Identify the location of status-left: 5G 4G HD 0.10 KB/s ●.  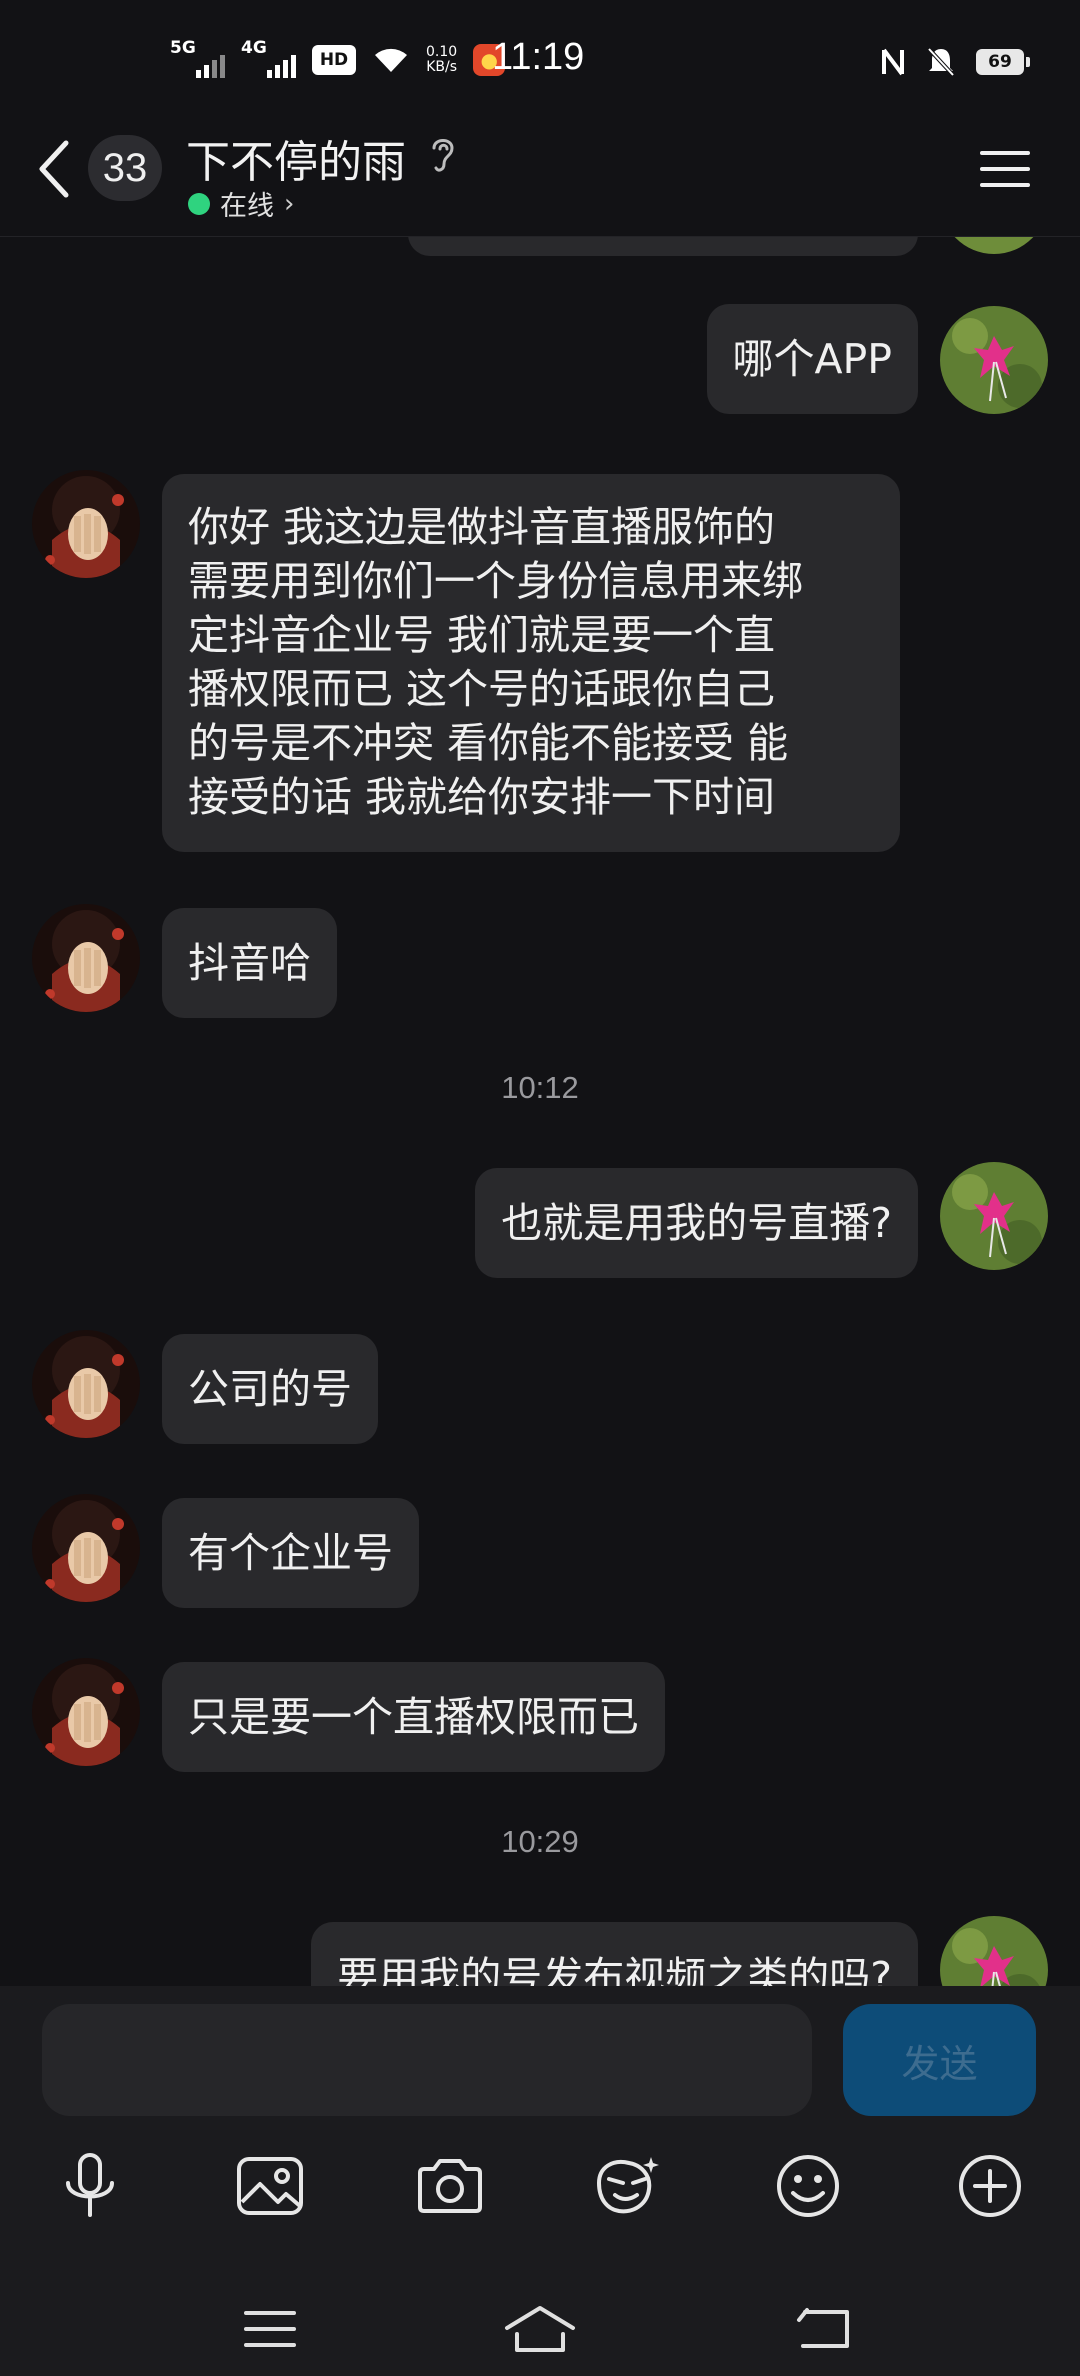
(338, 58).